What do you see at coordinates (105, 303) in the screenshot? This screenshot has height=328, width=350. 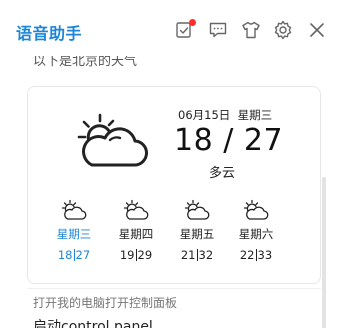 I see `command-hint: 打开我的电脑打开控制面板` at bounding box center [105, 303].